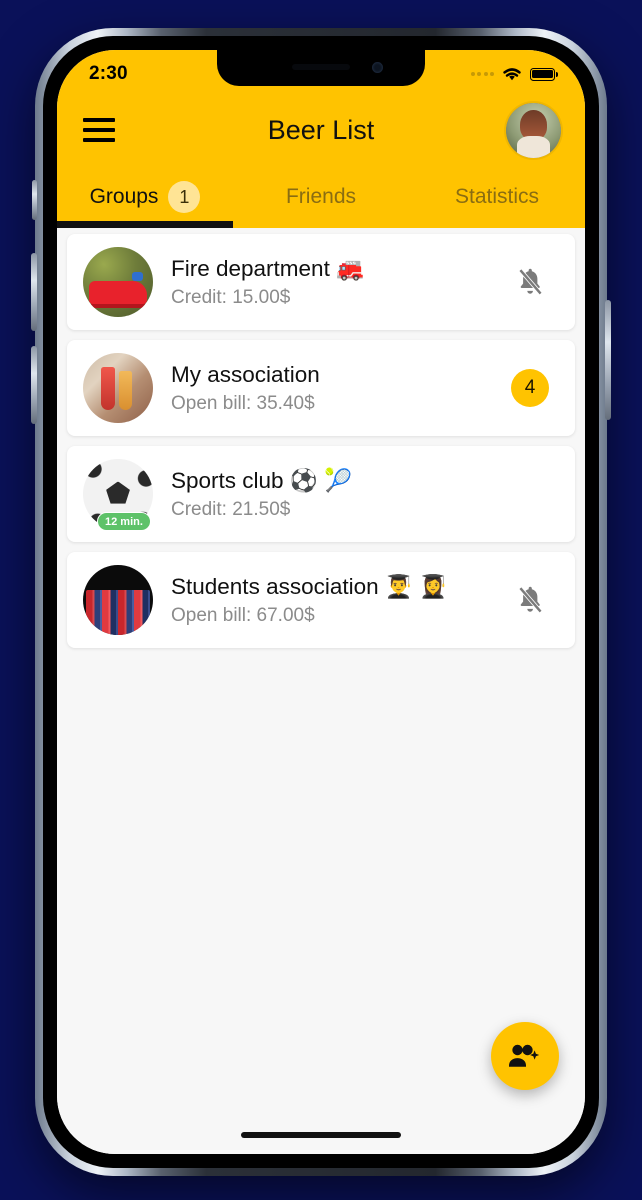 This screenshot has height=1200, width=642. I want to click on group-name: Students association 👨‍🎓 👩‍🎓, so click(309, 586).